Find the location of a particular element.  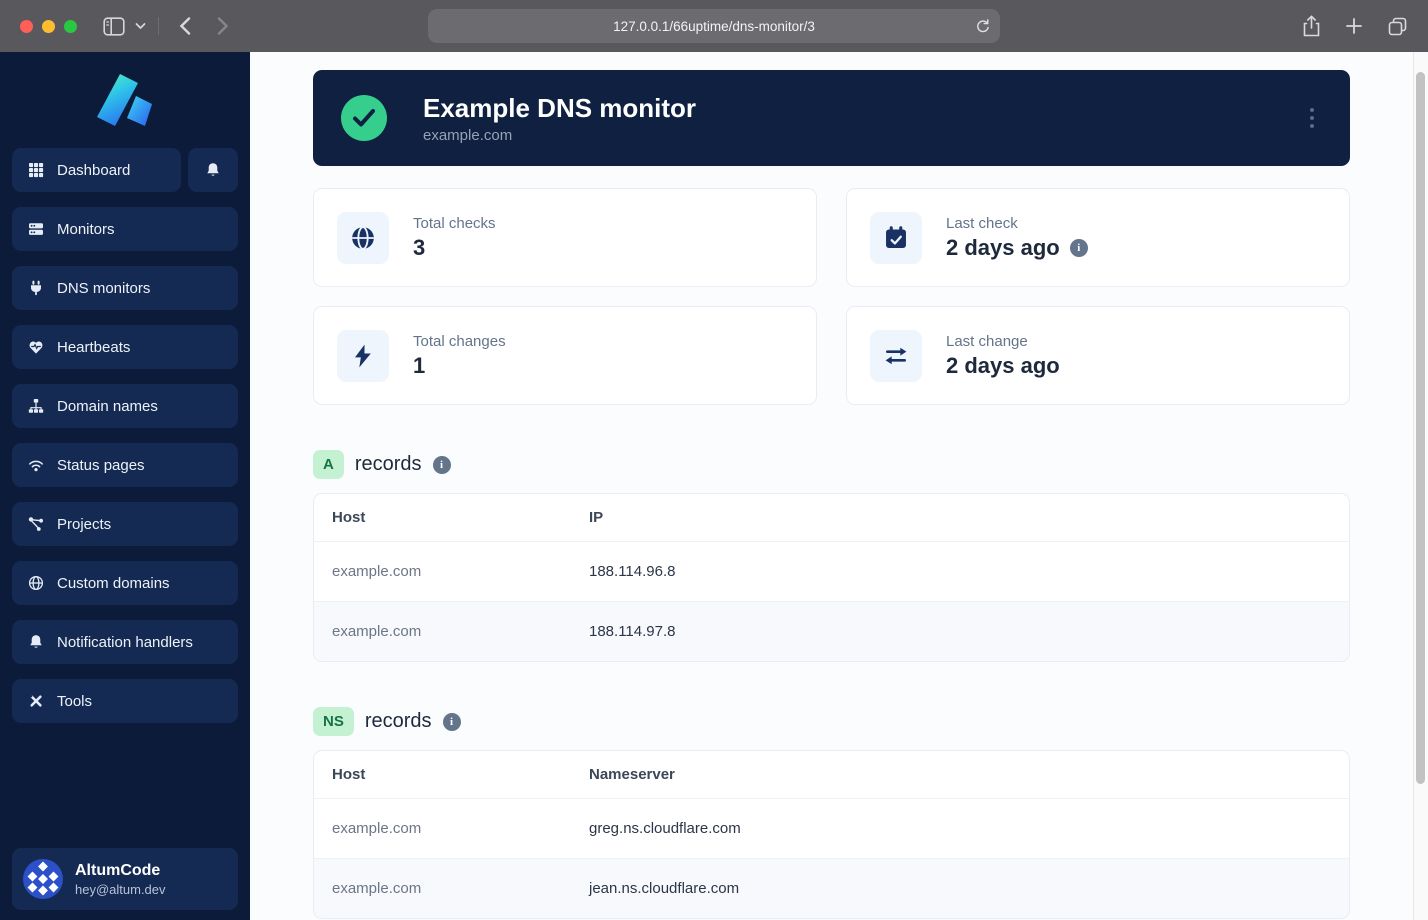

stat-card-total-checks: Total checks 3 is located at coordinates (565, 237).